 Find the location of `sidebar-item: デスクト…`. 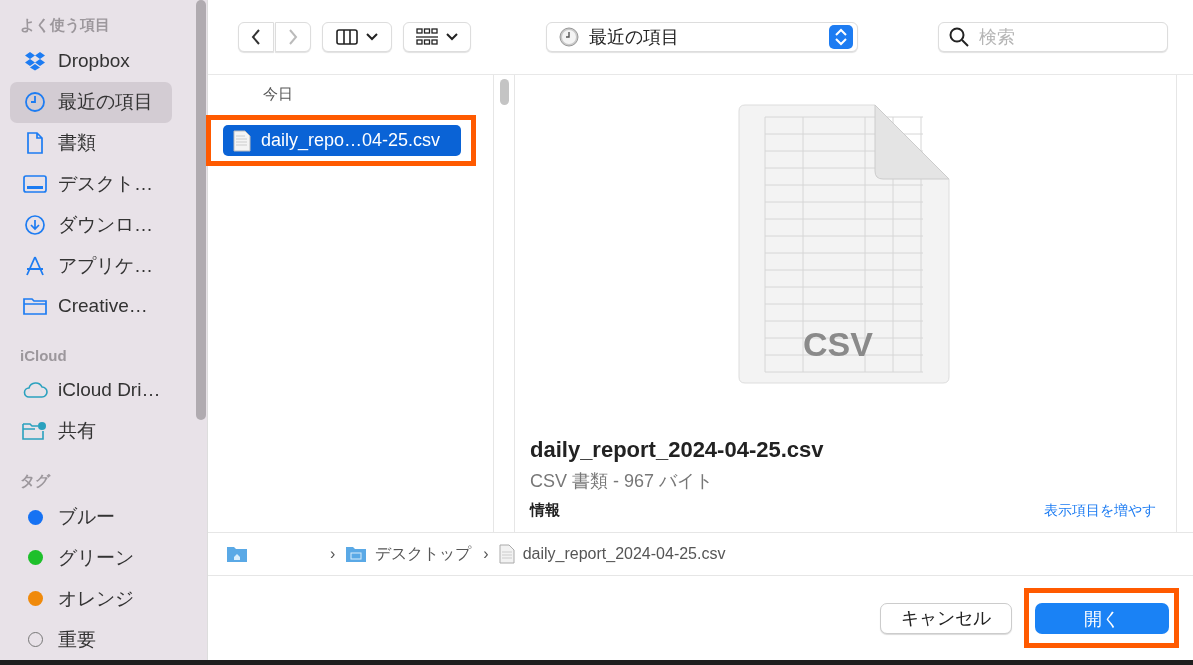

sidebar-item: デスクト… is located at coordinates (91, 184).